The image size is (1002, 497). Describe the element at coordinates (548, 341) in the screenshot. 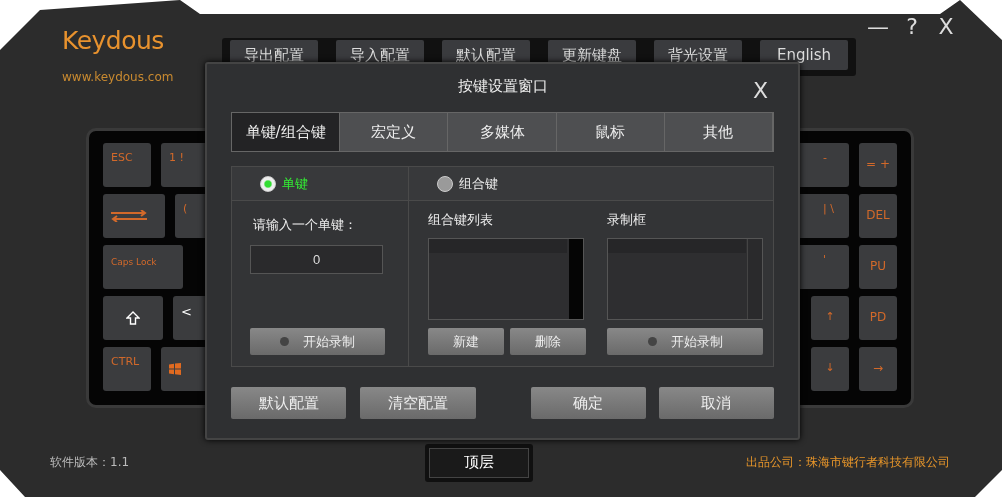

I see `delete-button: 删除` at that location.